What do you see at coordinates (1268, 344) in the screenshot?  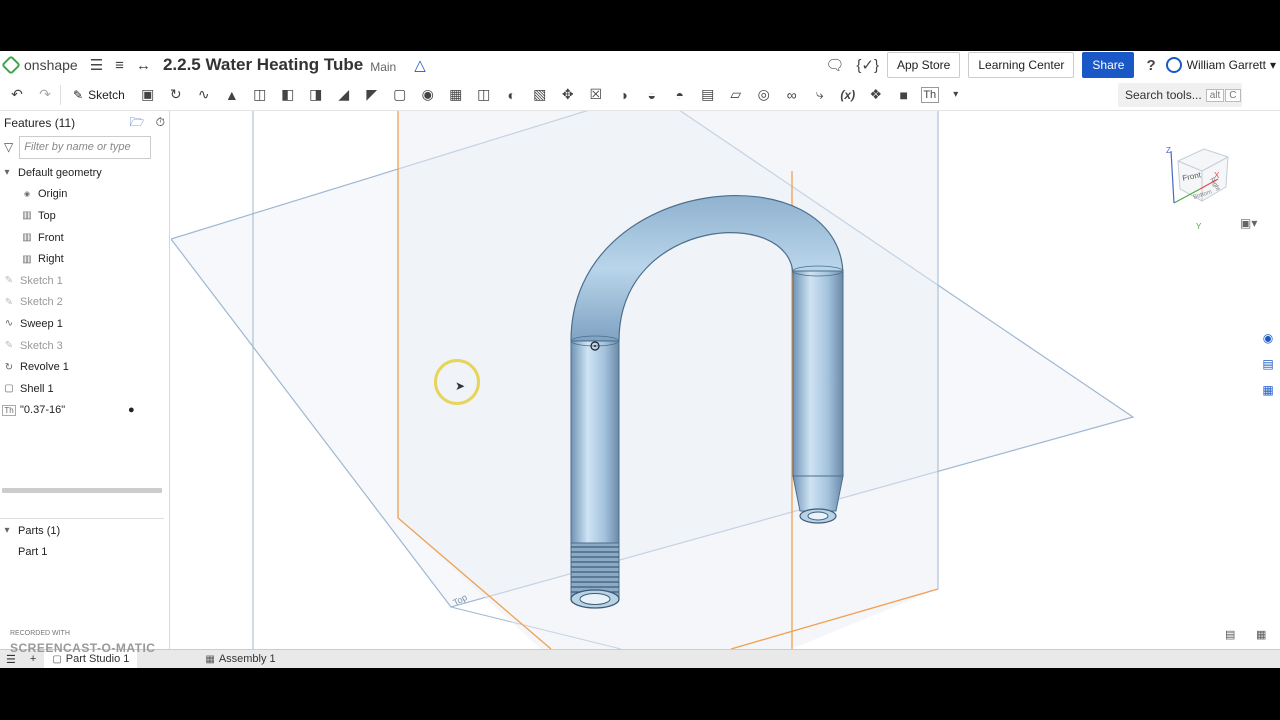 I see `appearance-panel-icon: ◉` at bounding box center [1268, 344].